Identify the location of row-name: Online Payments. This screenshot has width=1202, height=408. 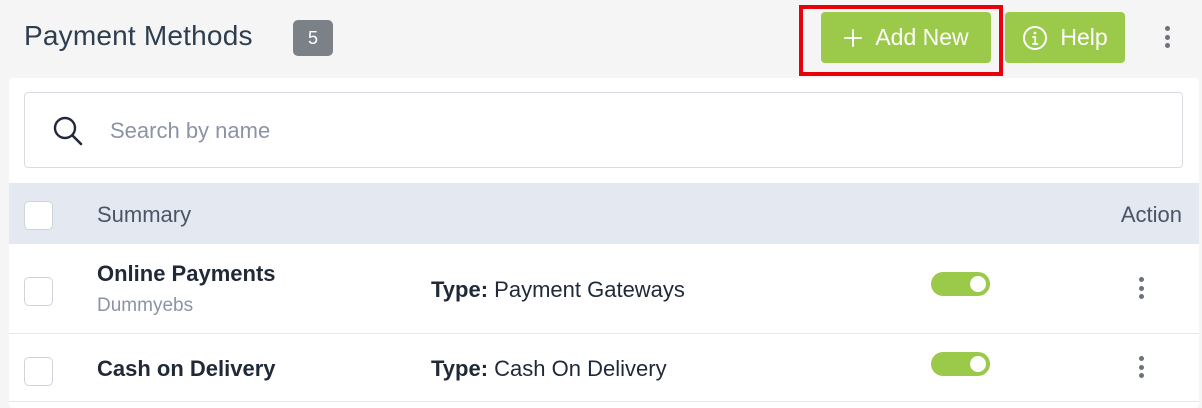
(186, 273).